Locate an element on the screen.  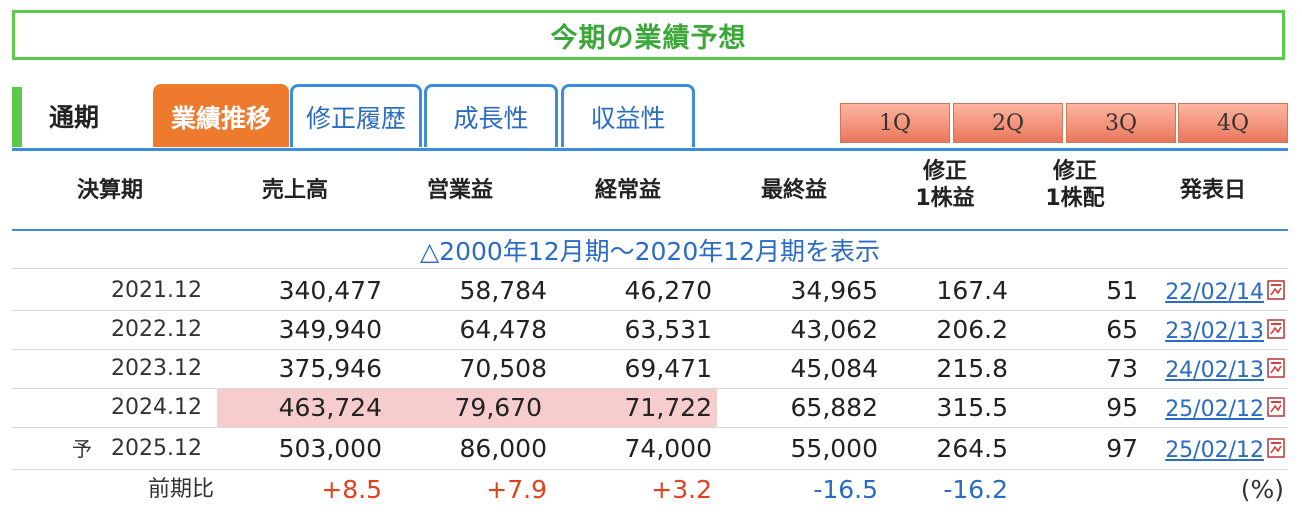
comparison-ordinary: +3.2 is located at coordinates (681, 489).